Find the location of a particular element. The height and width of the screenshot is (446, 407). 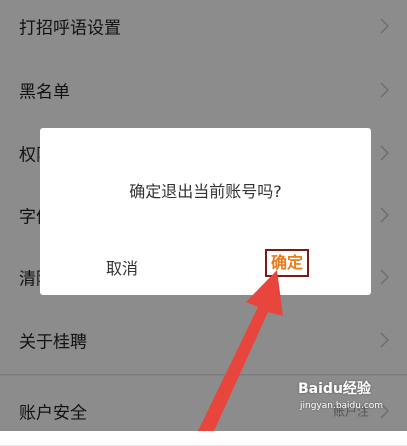

annotation-arrow-icon is located at coordinates (240, 350).